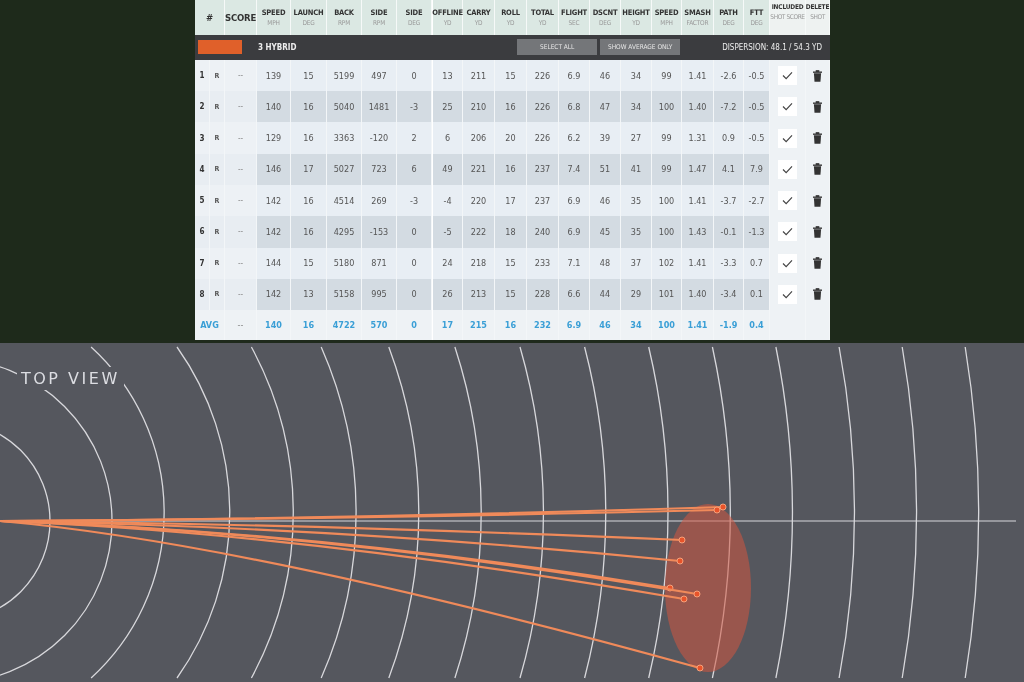  Describe the element at coordinates (70, 378) in the screenshot. I see `view-title: TOP VIEW` at that location.